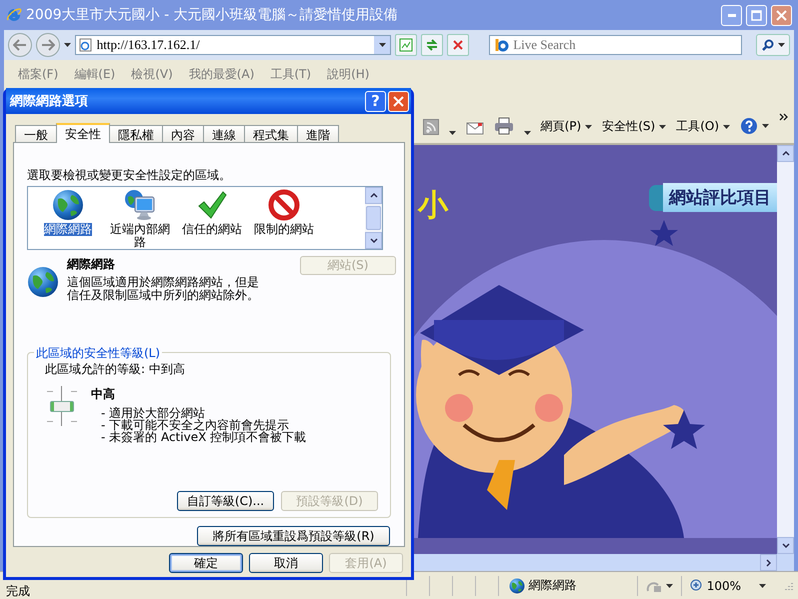  I want to click on level-description-line: - 未簽署的 ActiveX 控制項不會被下載, so click(203, 437).